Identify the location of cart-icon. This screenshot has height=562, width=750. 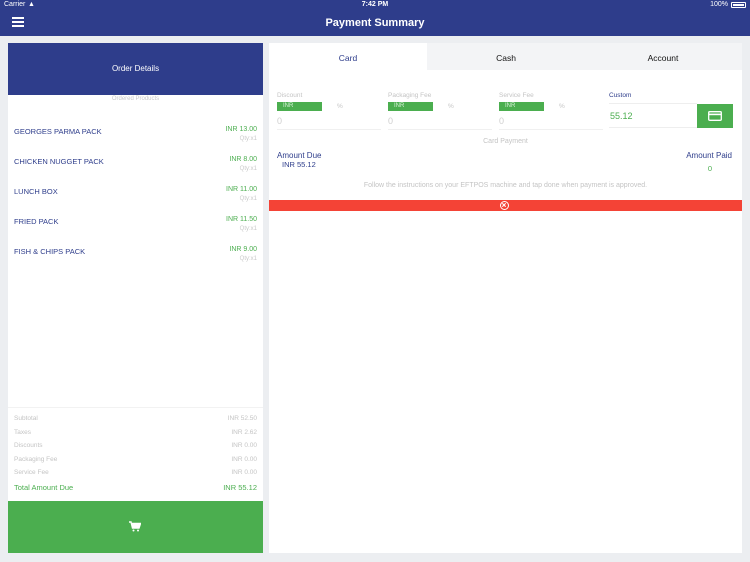
(135, 526).